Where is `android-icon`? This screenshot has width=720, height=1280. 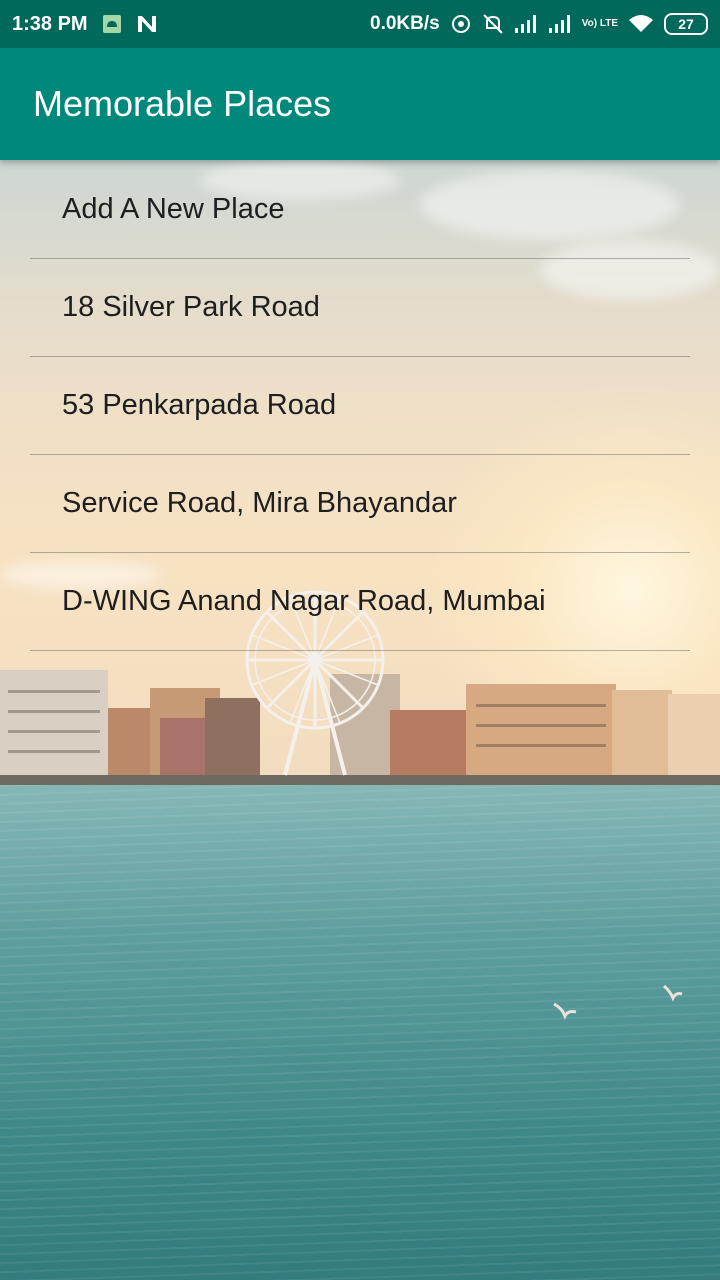 android-icon is located at coordinates (112, 24).